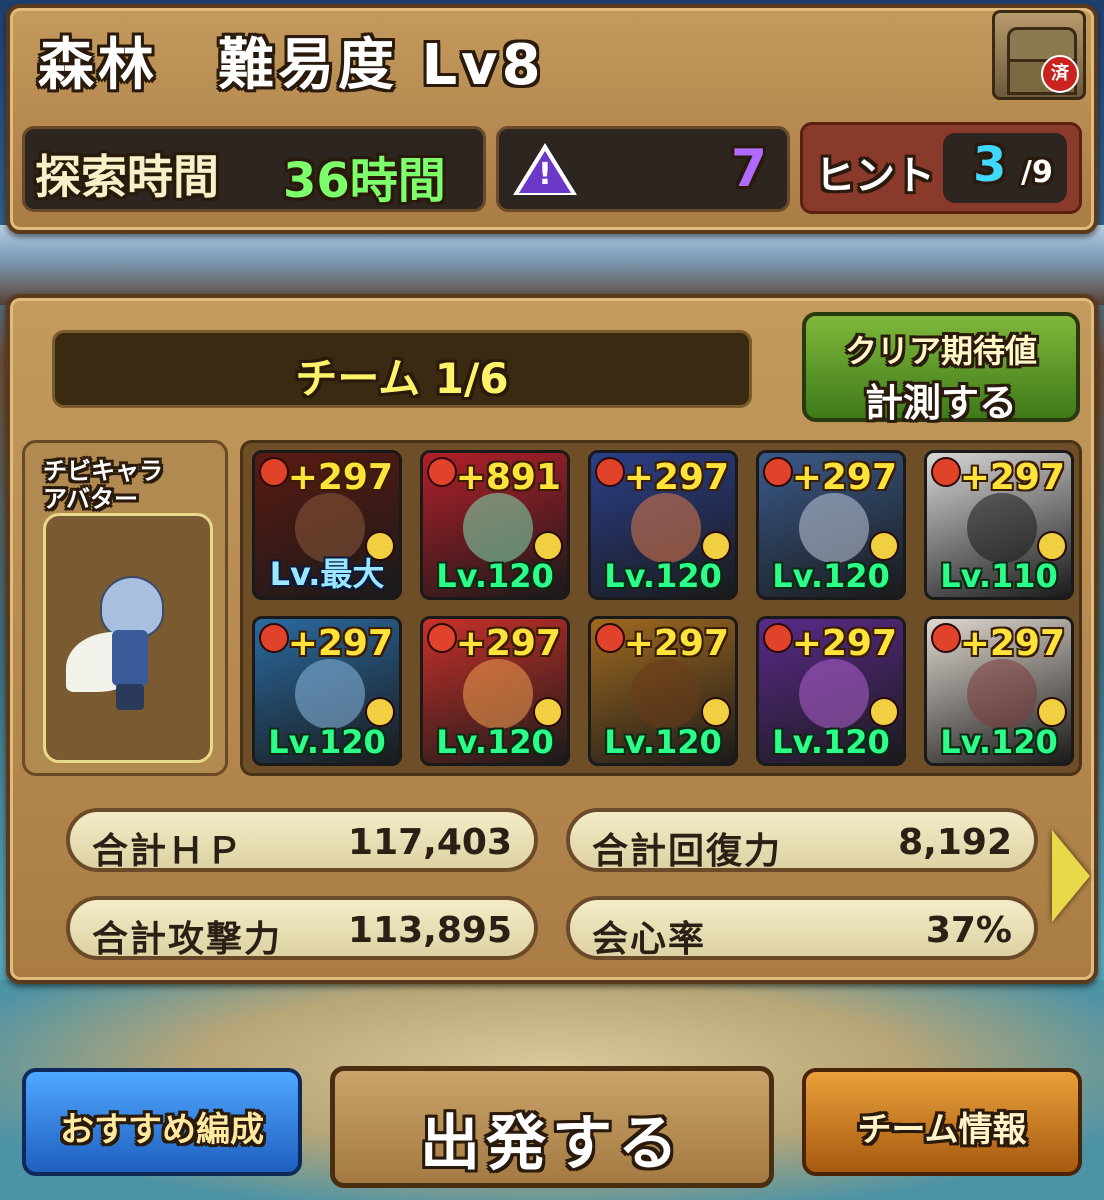 The image size is (1104, 1200). I want to click on team-unit-card: +297 Lv.110, so click(999, 525).